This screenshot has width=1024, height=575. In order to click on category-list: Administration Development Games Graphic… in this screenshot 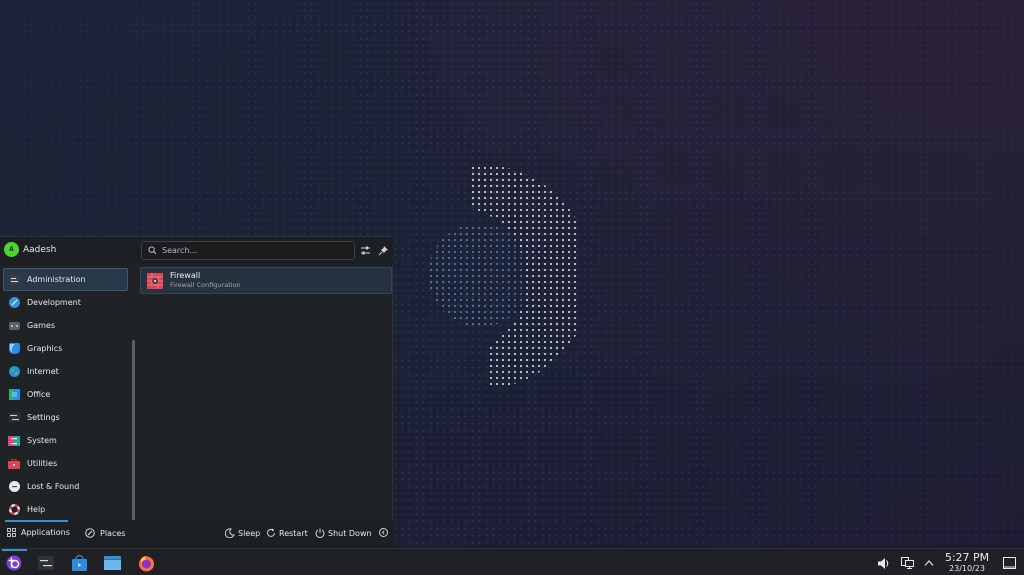, I will do `click(69, 405)`.